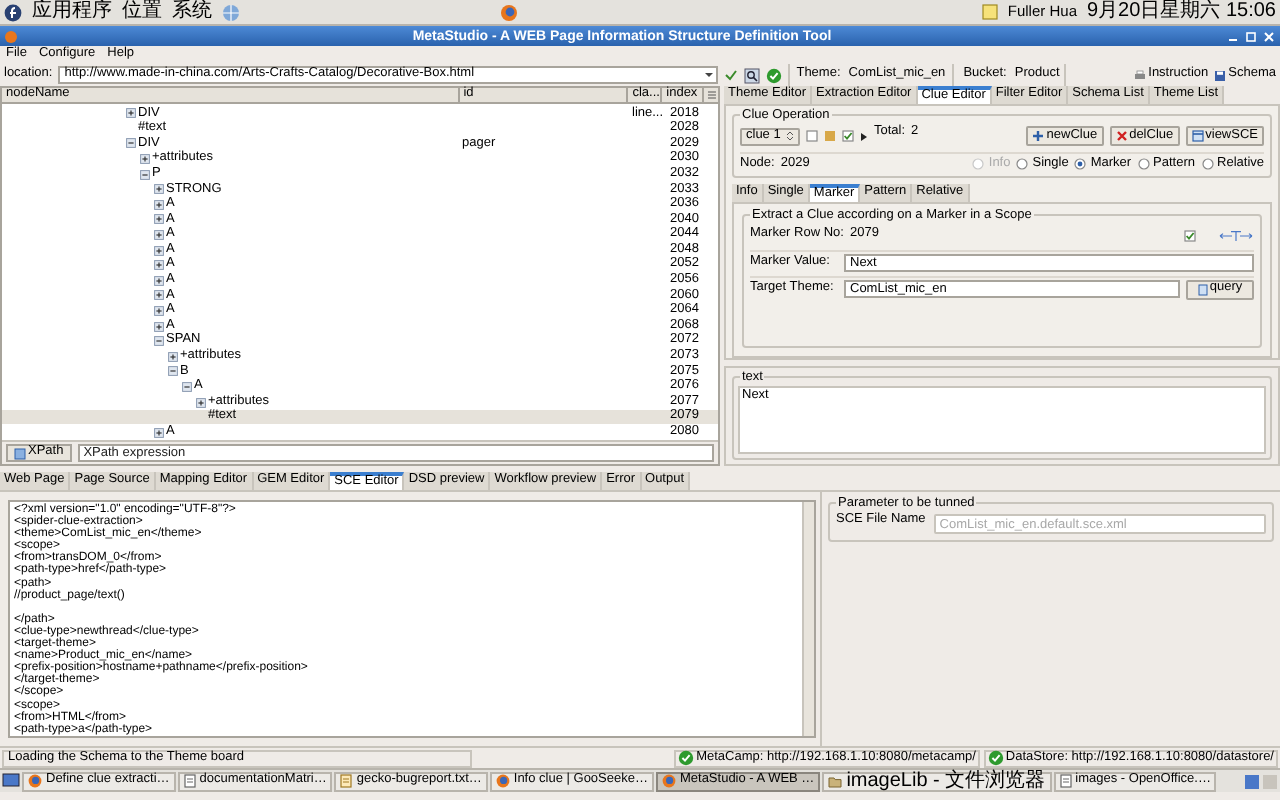 The width and height of the screenshot is (1280, 800). What do you see at coordinates (1220, 75) in the screenshot?
I see `floppy-icon` at bounding box center [1220, 75].